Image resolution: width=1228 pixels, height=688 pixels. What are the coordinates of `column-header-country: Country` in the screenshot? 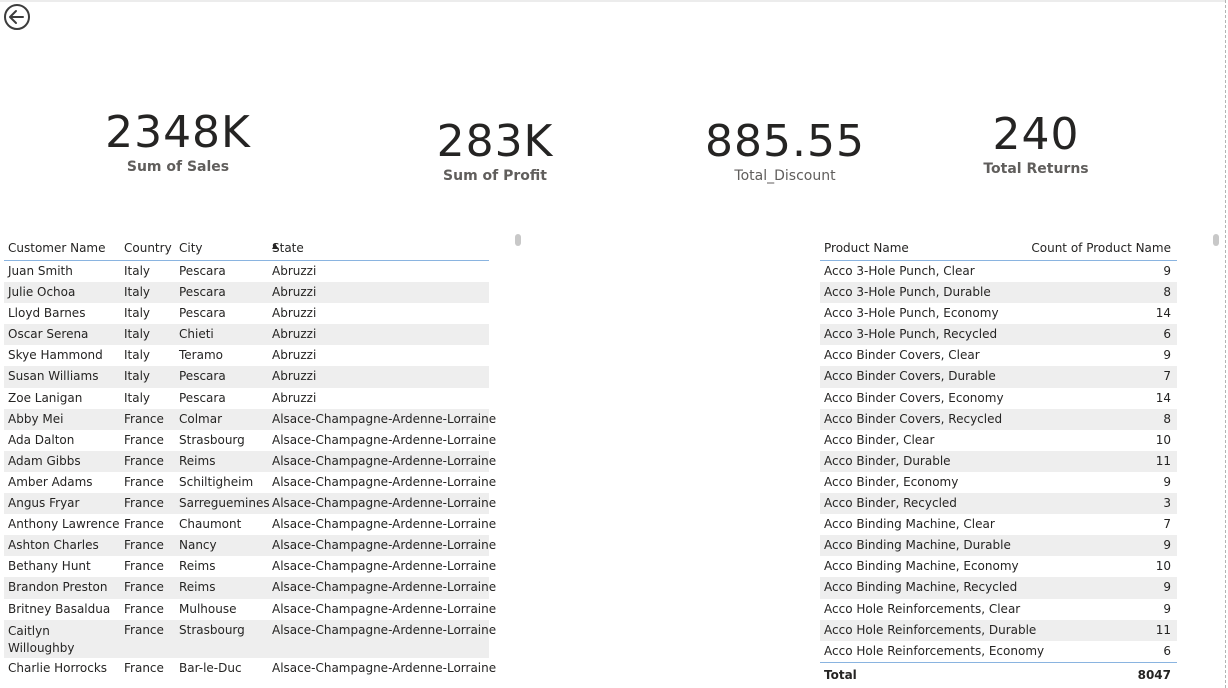 It's located at (148, 248).